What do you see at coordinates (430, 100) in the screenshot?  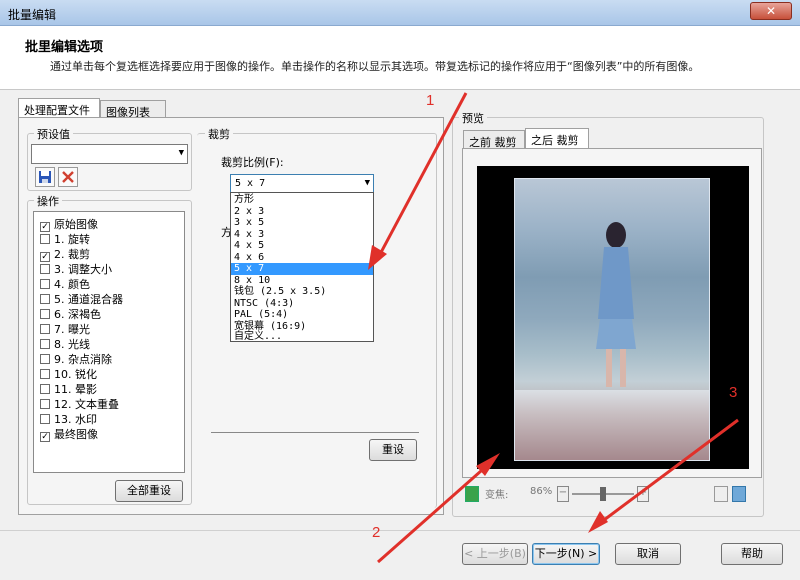 I see `annotation-1: 1` at bounding box center [430, 100].